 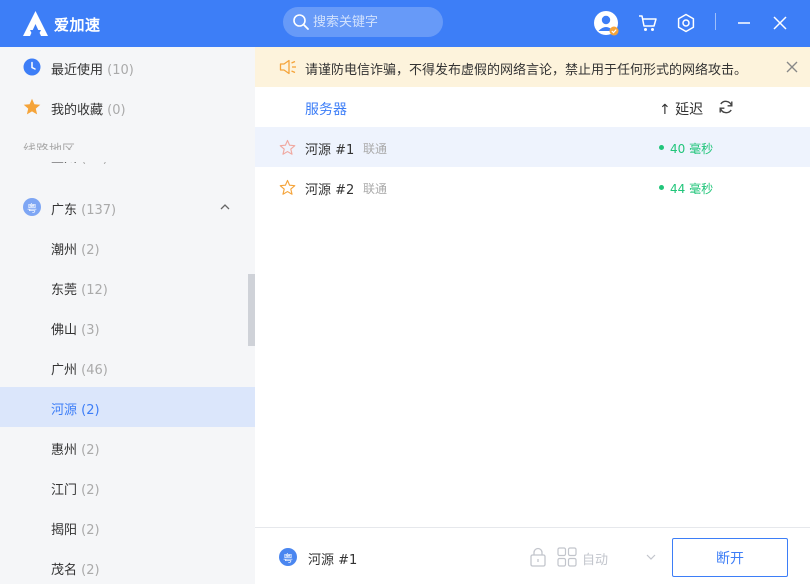 What do you see at coordinates (301, 22) in the screenshot?
I see `search-icon` at bounding box center [301, 22].